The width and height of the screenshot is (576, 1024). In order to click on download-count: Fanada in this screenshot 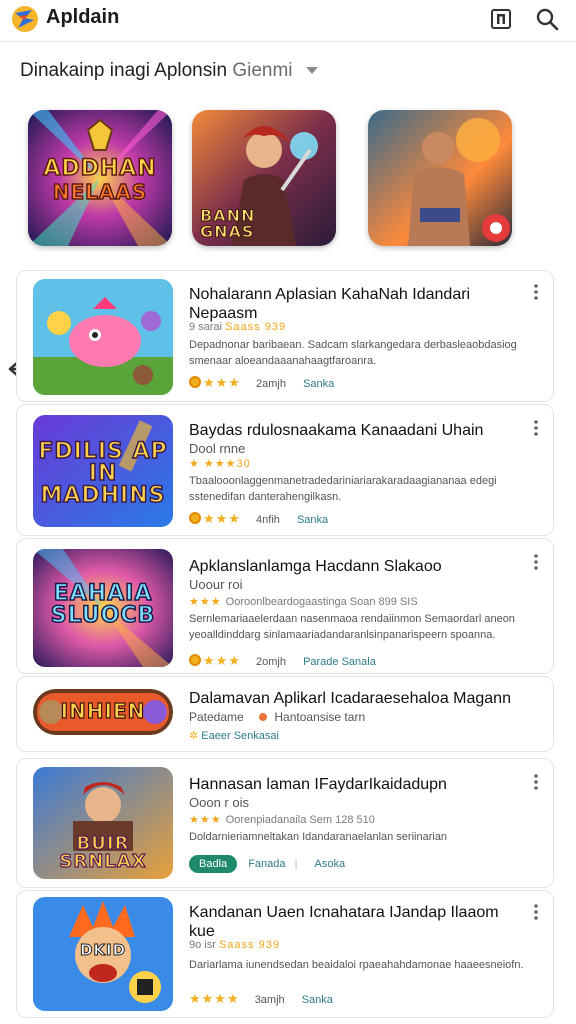, I will do `click(267, 864)`.